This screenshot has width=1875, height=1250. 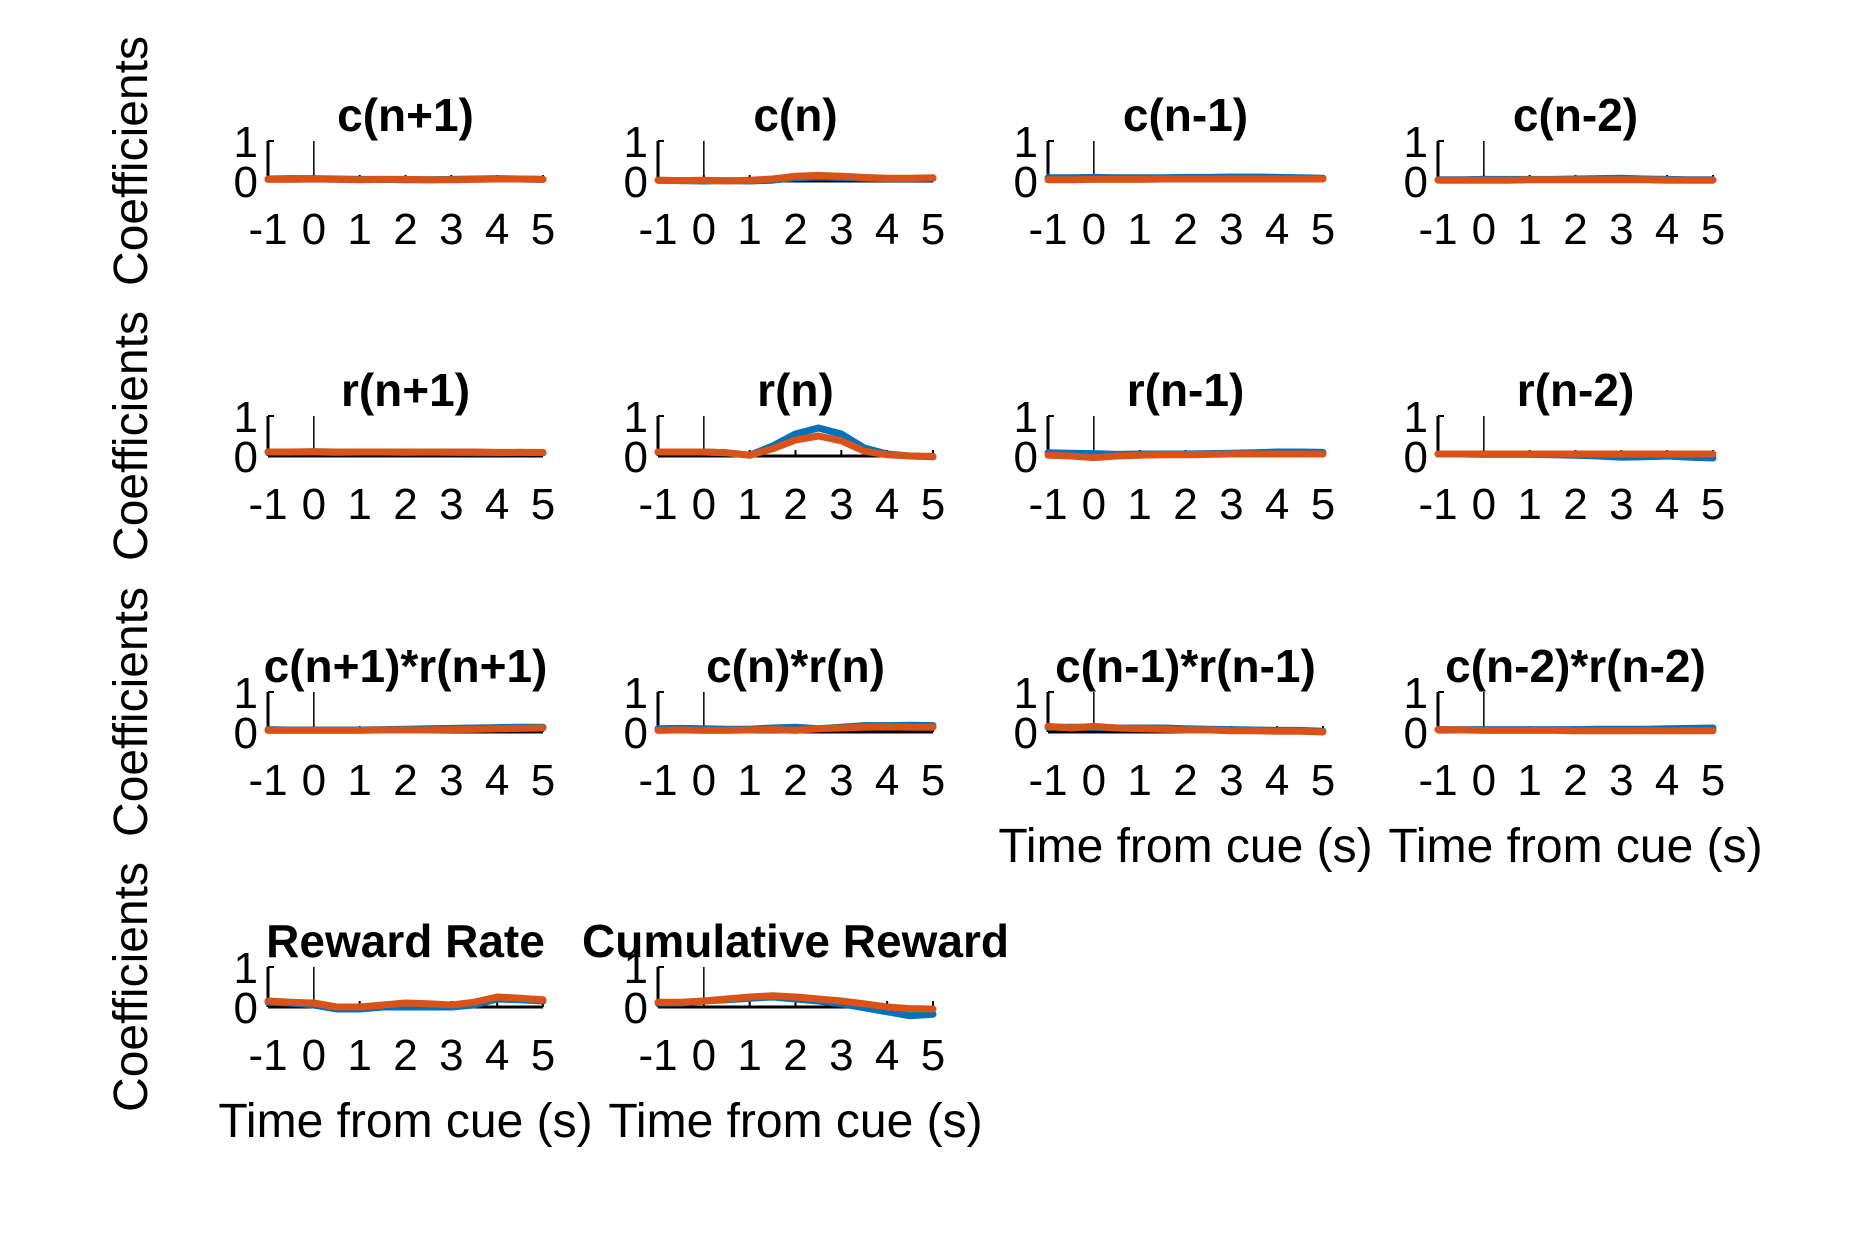 What do you see at coordinates (1175, 446) in the screenshot?
I see `panel-6: r(n-1)-1 0 1 2 3 4 501` at bounding box center [1175, 446].